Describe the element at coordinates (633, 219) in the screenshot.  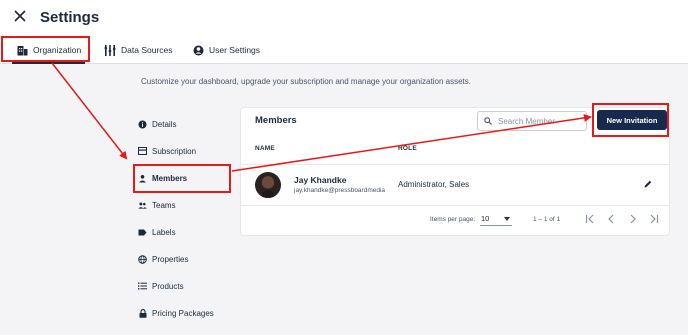
I see `next-page-icon` at that location.